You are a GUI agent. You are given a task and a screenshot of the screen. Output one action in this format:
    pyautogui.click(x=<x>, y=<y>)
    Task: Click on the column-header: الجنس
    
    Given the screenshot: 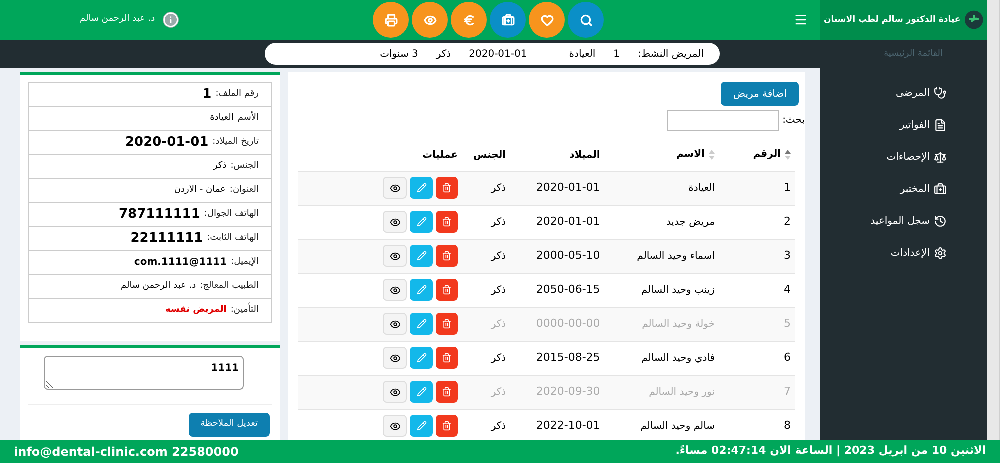 What is the action you would take?
    pyautogui.click(x=482, y=156)
    